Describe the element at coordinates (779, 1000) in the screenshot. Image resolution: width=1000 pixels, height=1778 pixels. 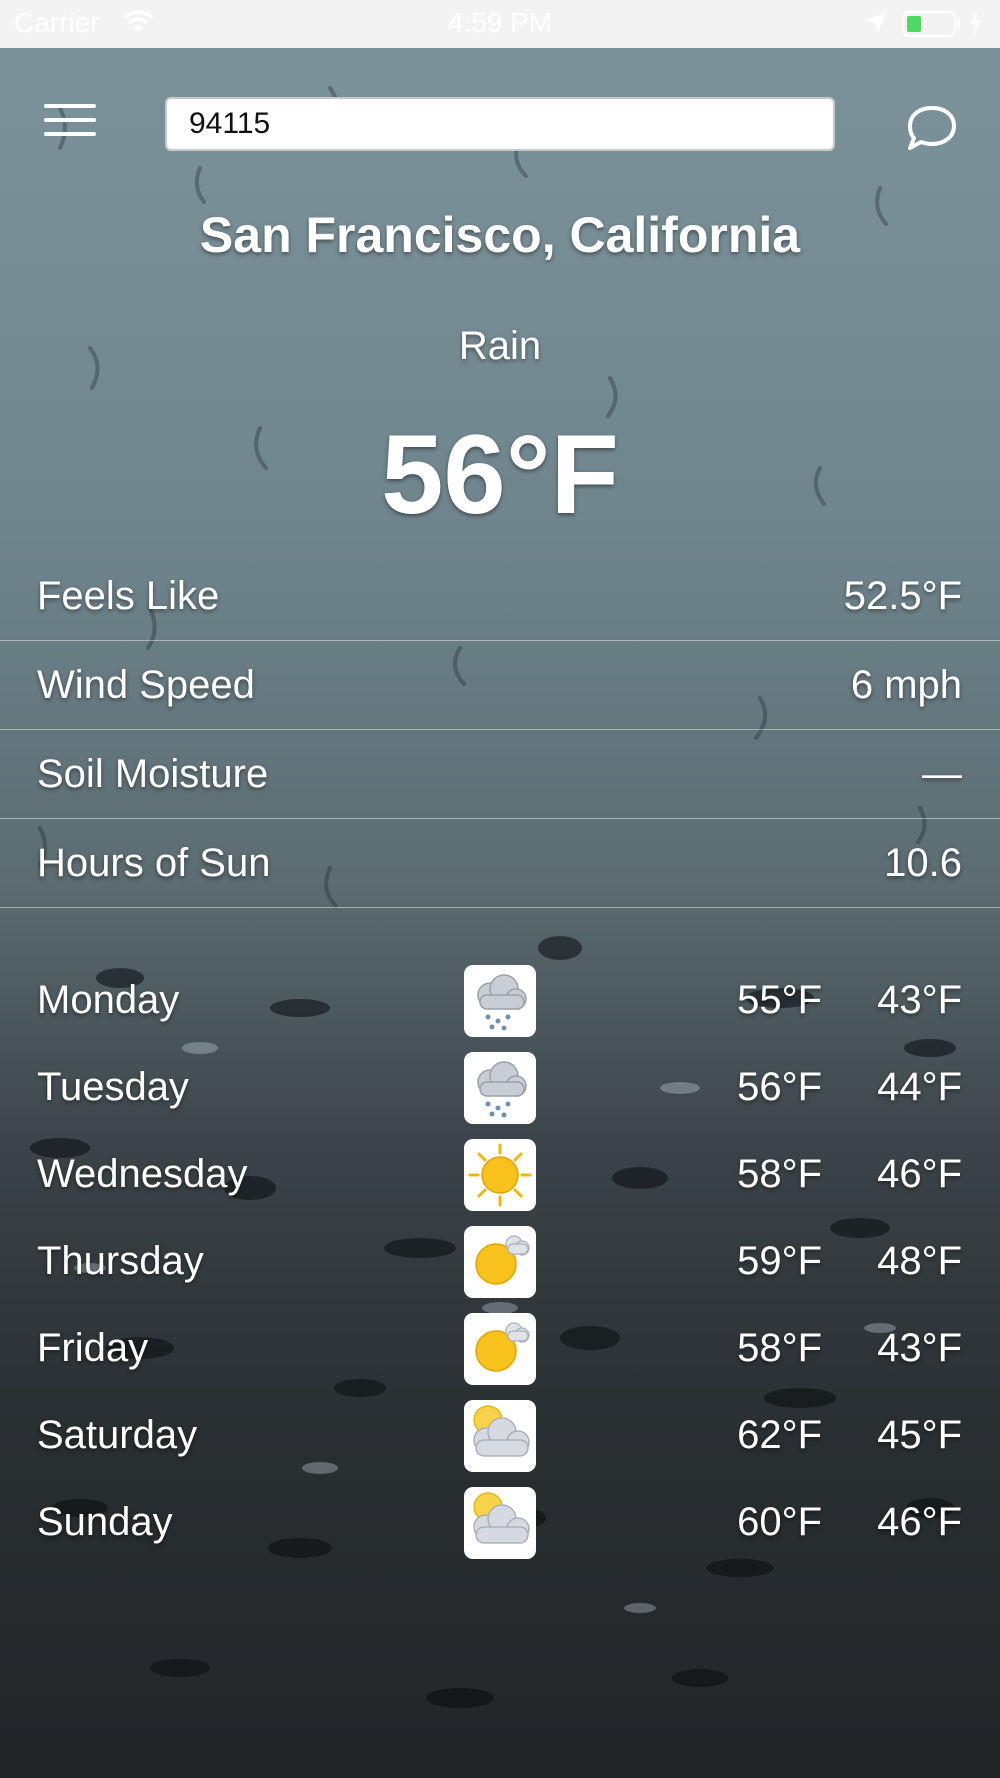
I see `forecast-high: 55°F` at that location.